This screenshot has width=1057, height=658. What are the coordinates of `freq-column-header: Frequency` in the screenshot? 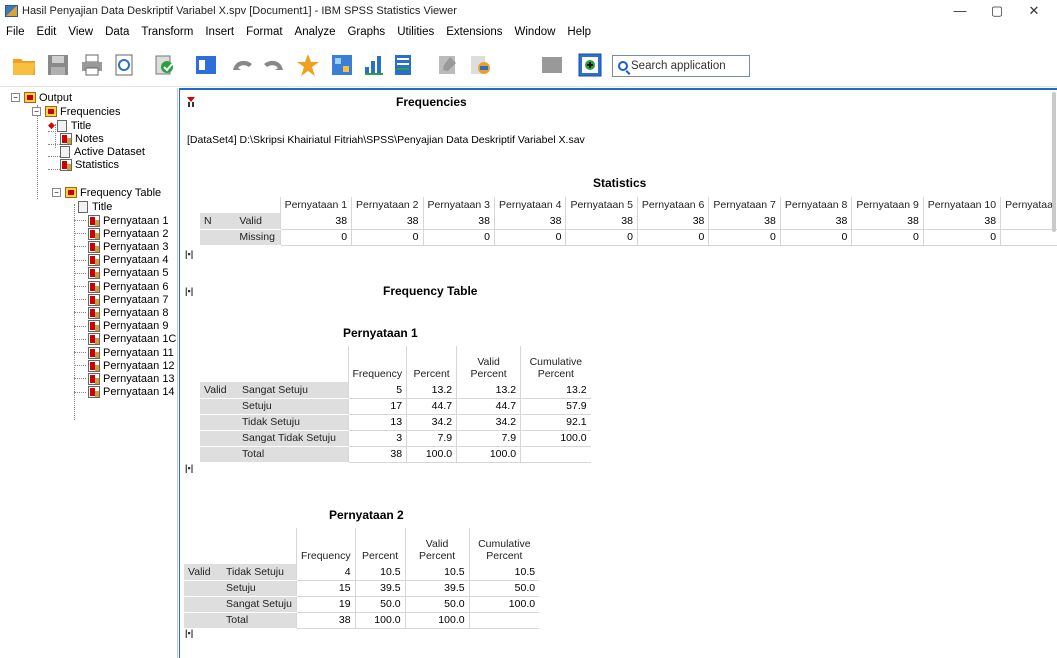 It's located at (377, 364).